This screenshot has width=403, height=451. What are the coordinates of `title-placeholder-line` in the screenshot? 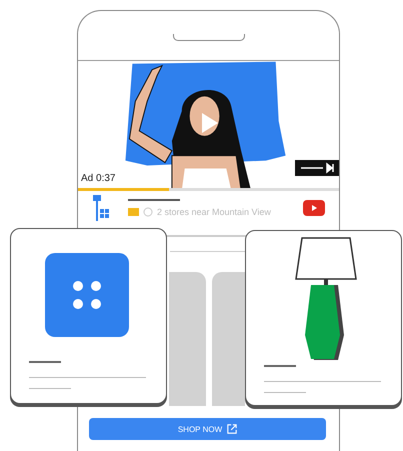 It's located at (154, 200).